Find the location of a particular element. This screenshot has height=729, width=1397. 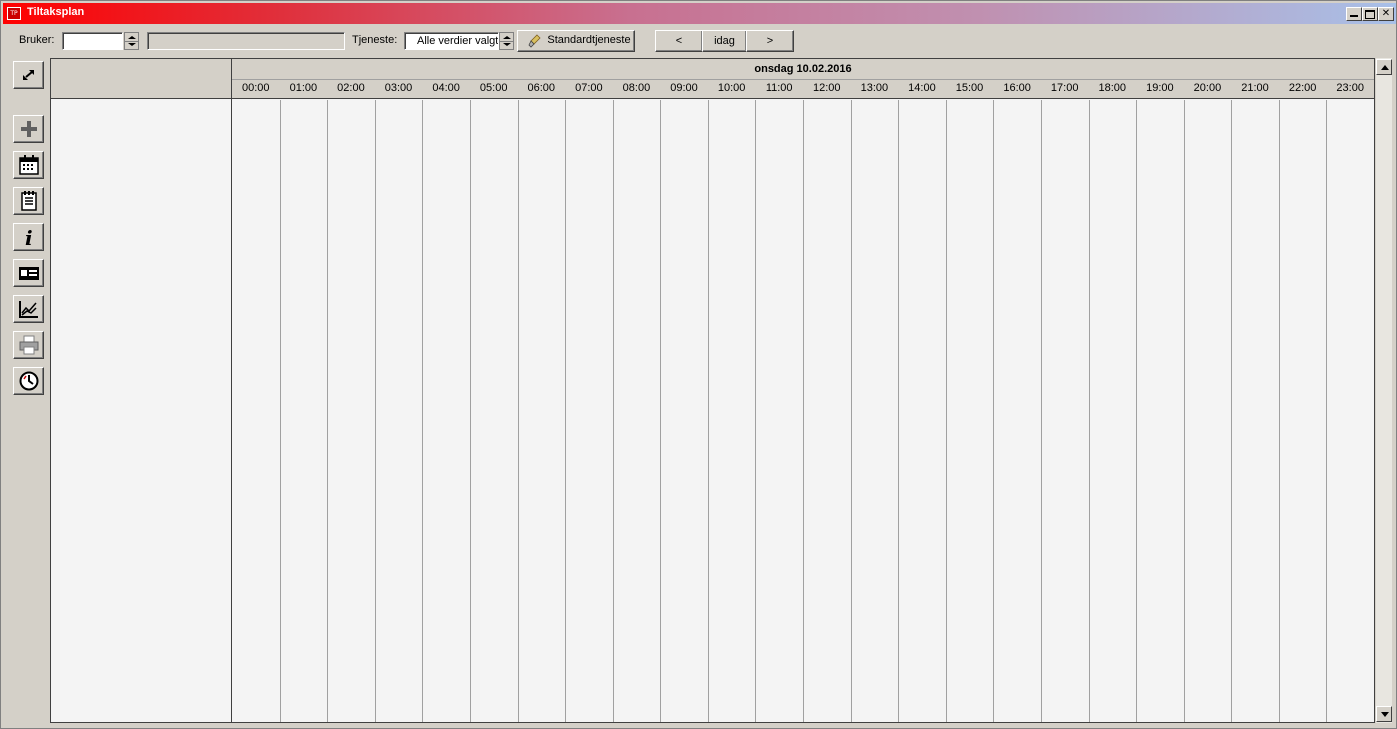

hour-label: 00:00 is located at coordinates (256, 88).